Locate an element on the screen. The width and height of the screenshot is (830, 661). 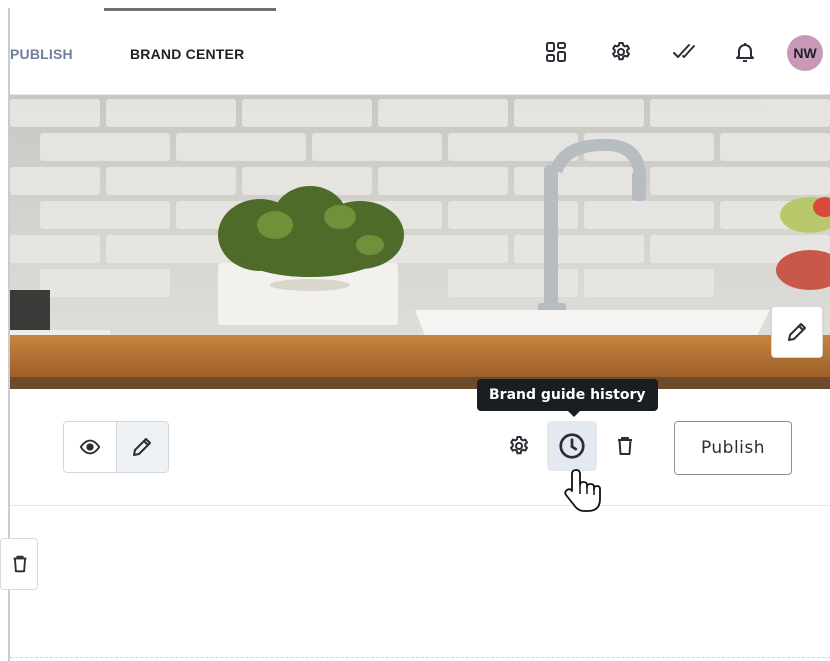
publish-button: Publish is located at coordinates (733, 448).